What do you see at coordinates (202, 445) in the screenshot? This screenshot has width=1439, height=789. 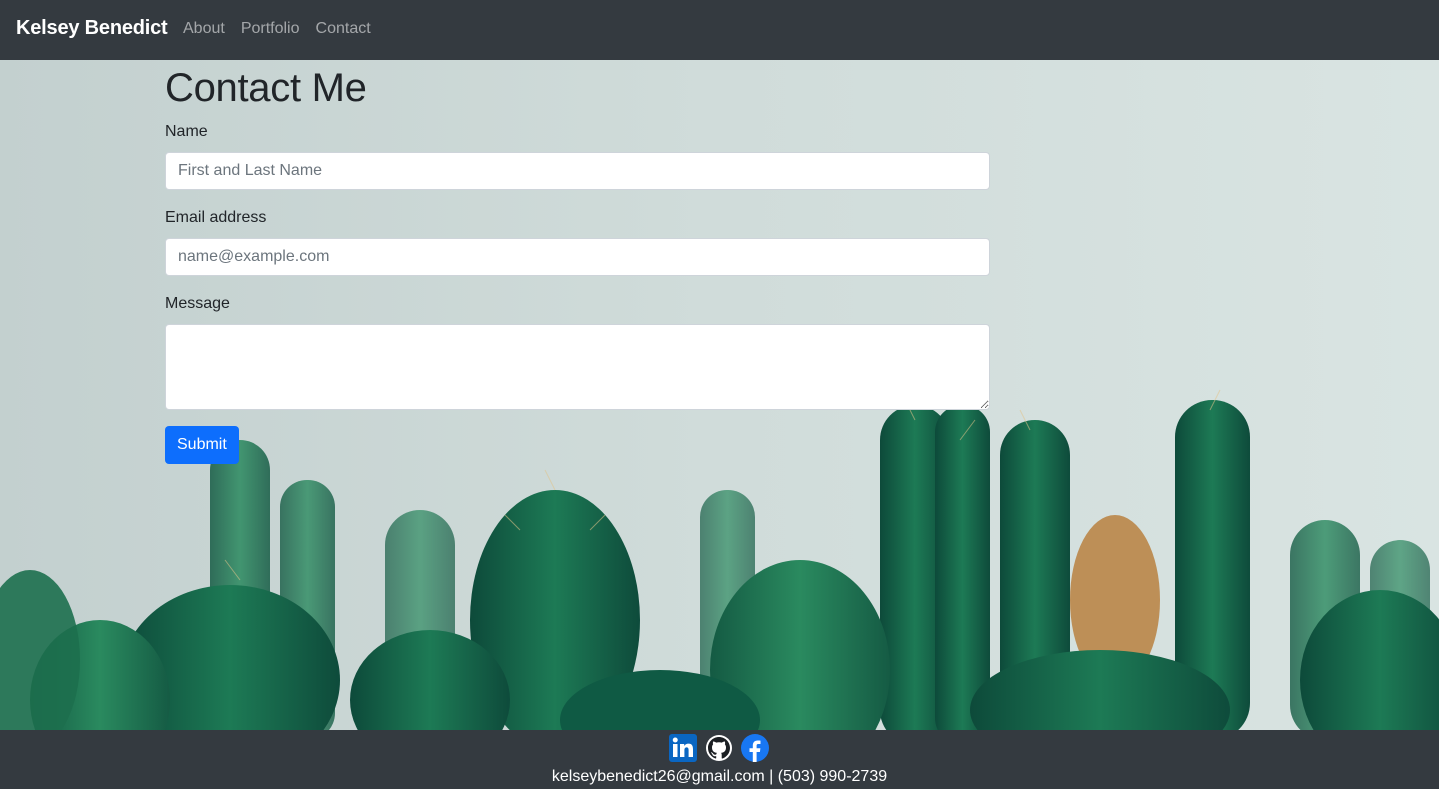 I see `submit-button: Submit` at bounding box center [202, 445].